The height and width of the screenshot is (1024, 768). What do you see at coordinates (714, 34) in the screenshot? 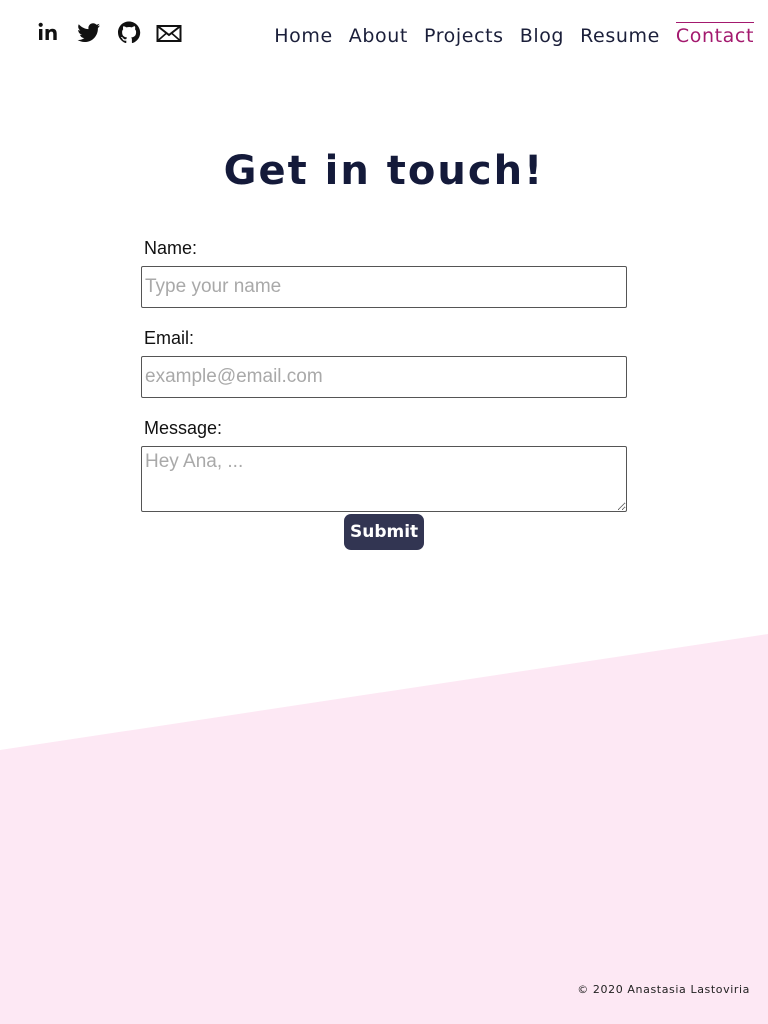
I see `nav-contact: Contact` at bounding box center [714, 34].